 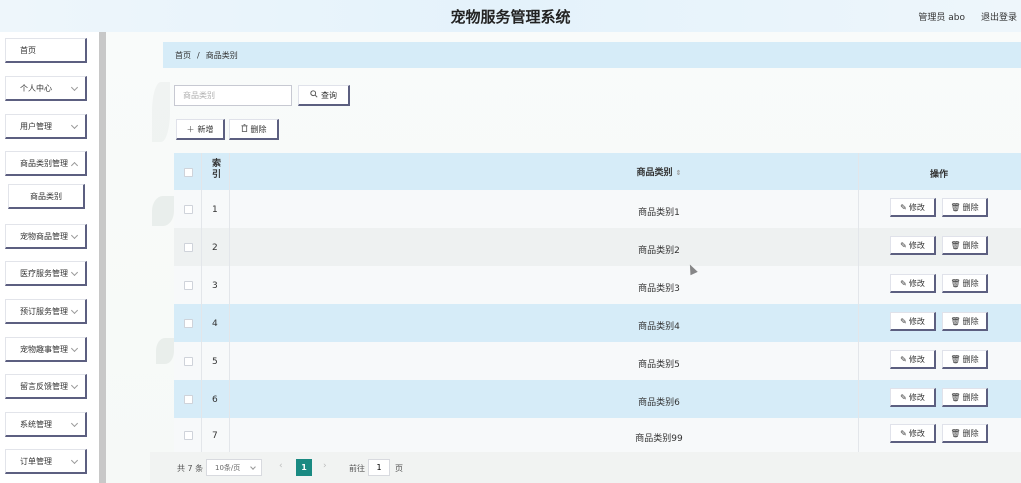 What do you see at coordinates (597, 323) in the screenshot?
I see `table-row: 4 商品类别4 ✎ 修改 🗑 删除` at bounding box center [597, 323].